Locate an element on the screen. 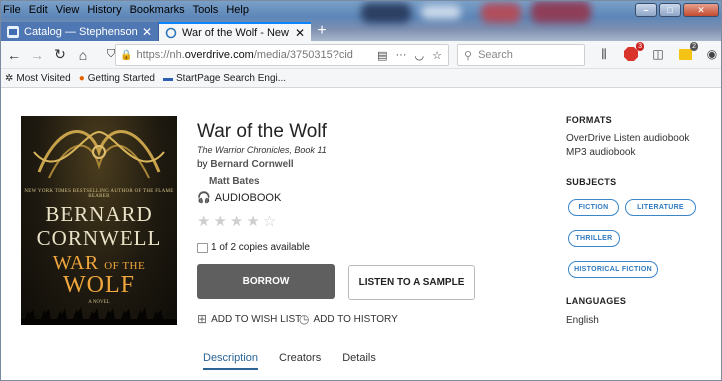  toolbar-extensions: ⫼ 3 ◫ 2 ◉ ☰ is located at coordinates (658, 52).